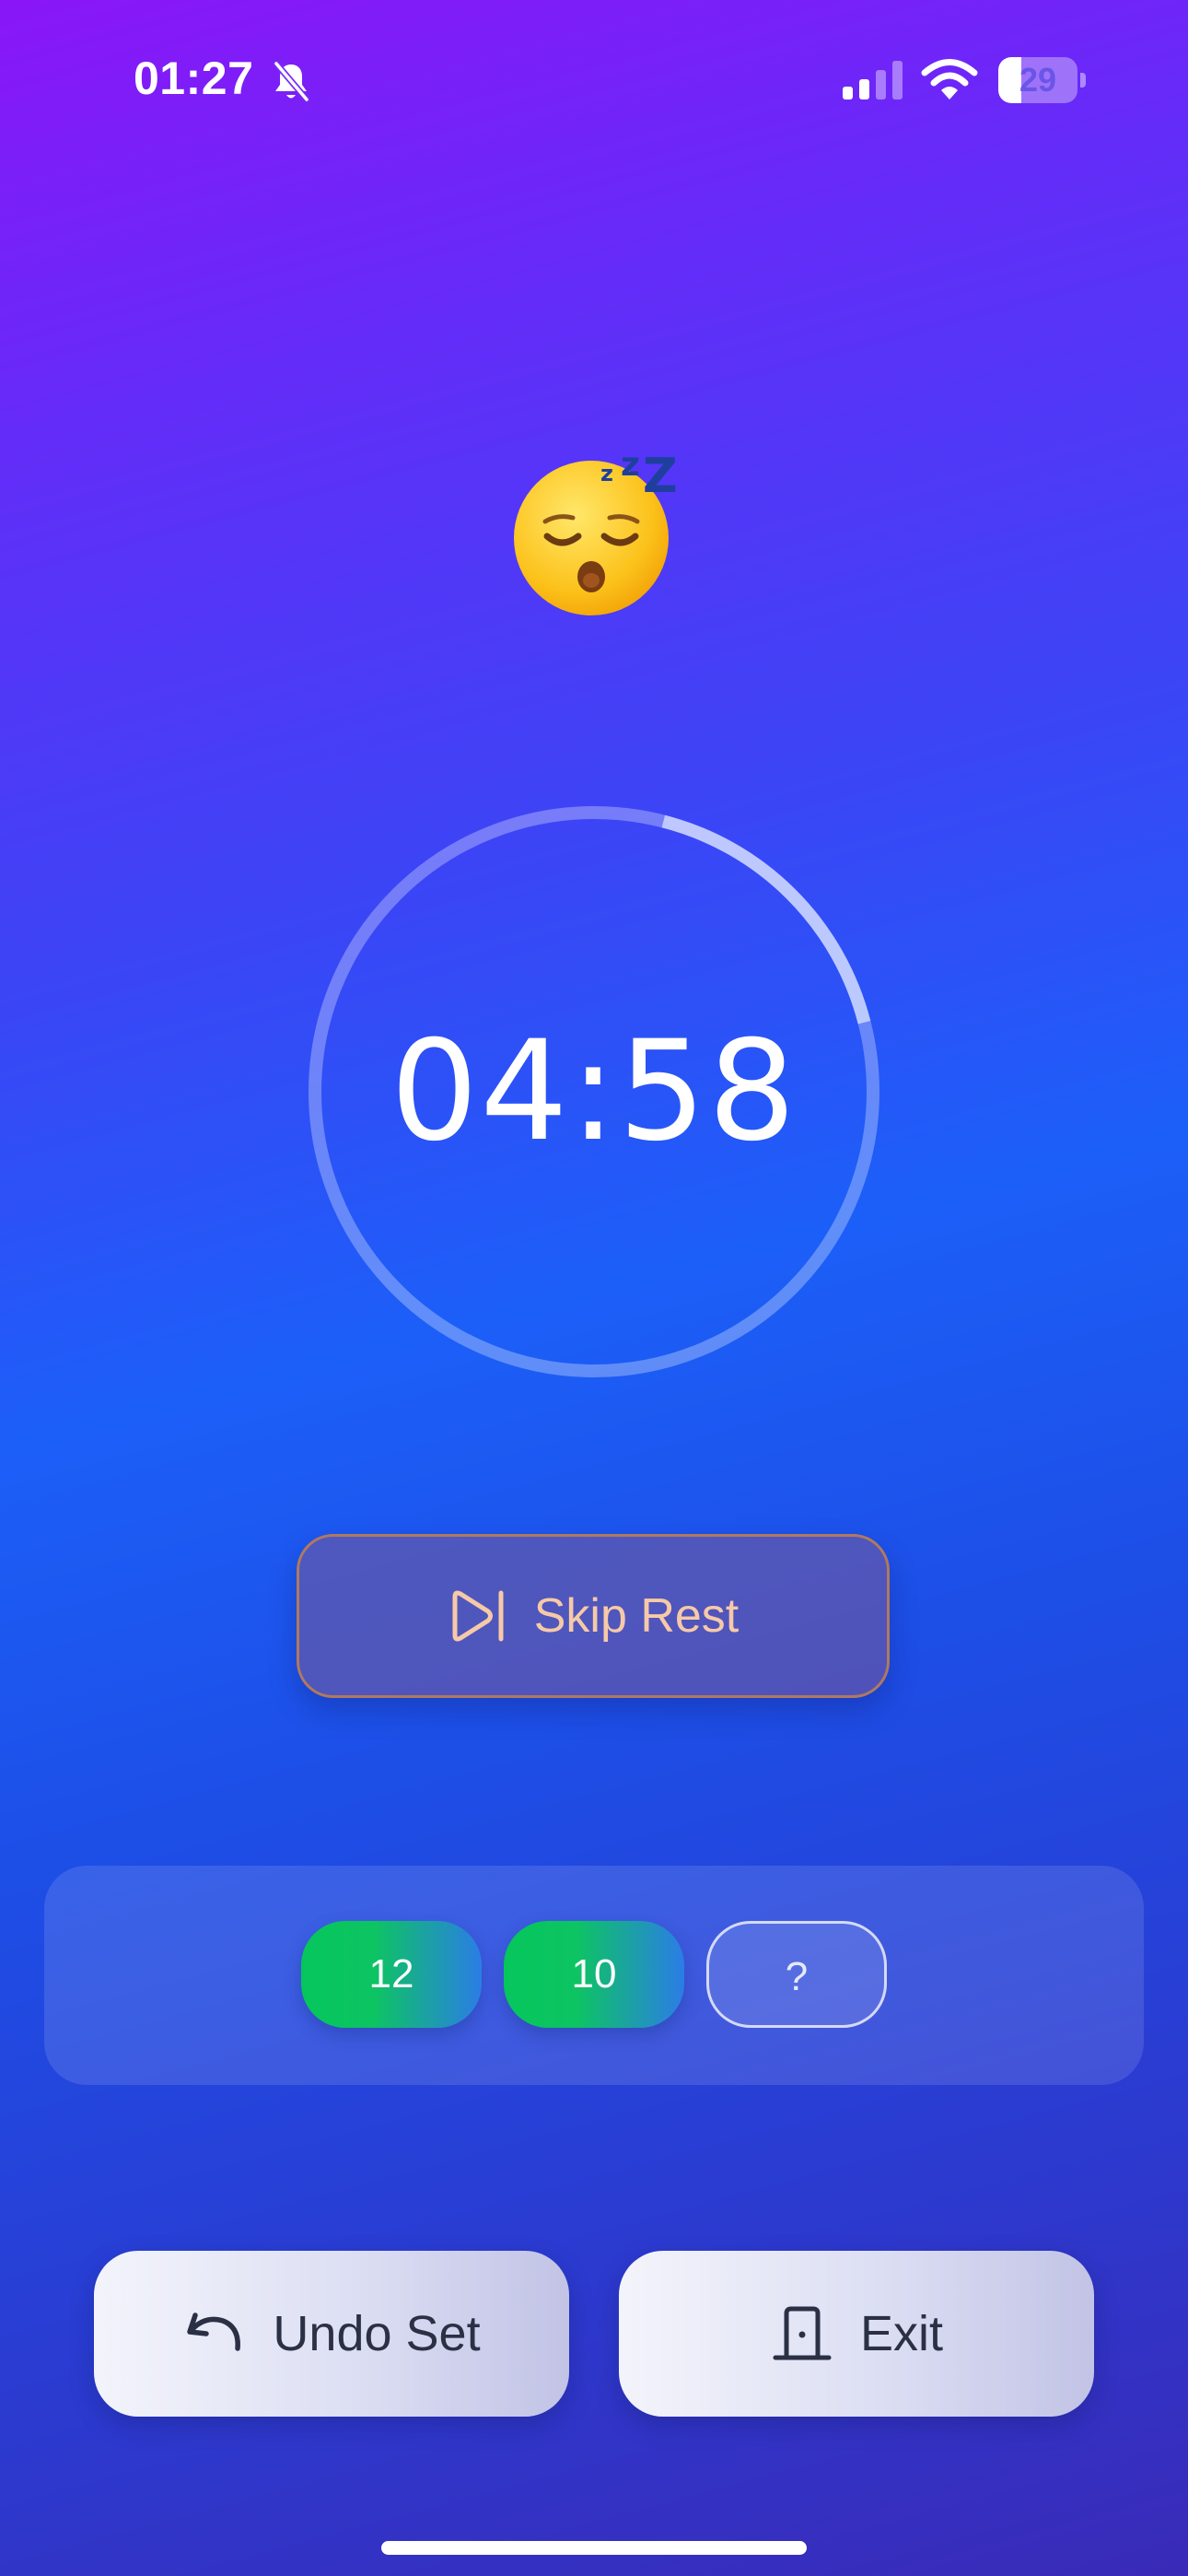  Describe the element at coordinates (796, 1974) in the screenshot. I see `set-pill-3: ?` at that location.